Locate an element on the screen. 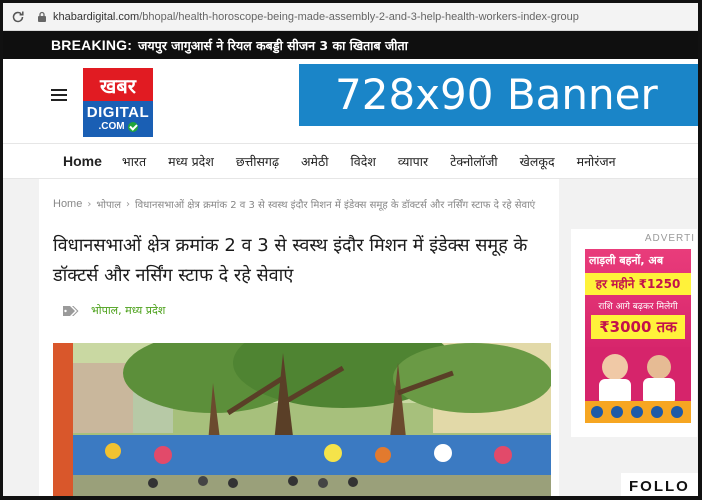 This screenshot has width=702, height=500. ad-line-3: राशि आगे बढ़कर मिलेगी is located at coordinates (638, 307).